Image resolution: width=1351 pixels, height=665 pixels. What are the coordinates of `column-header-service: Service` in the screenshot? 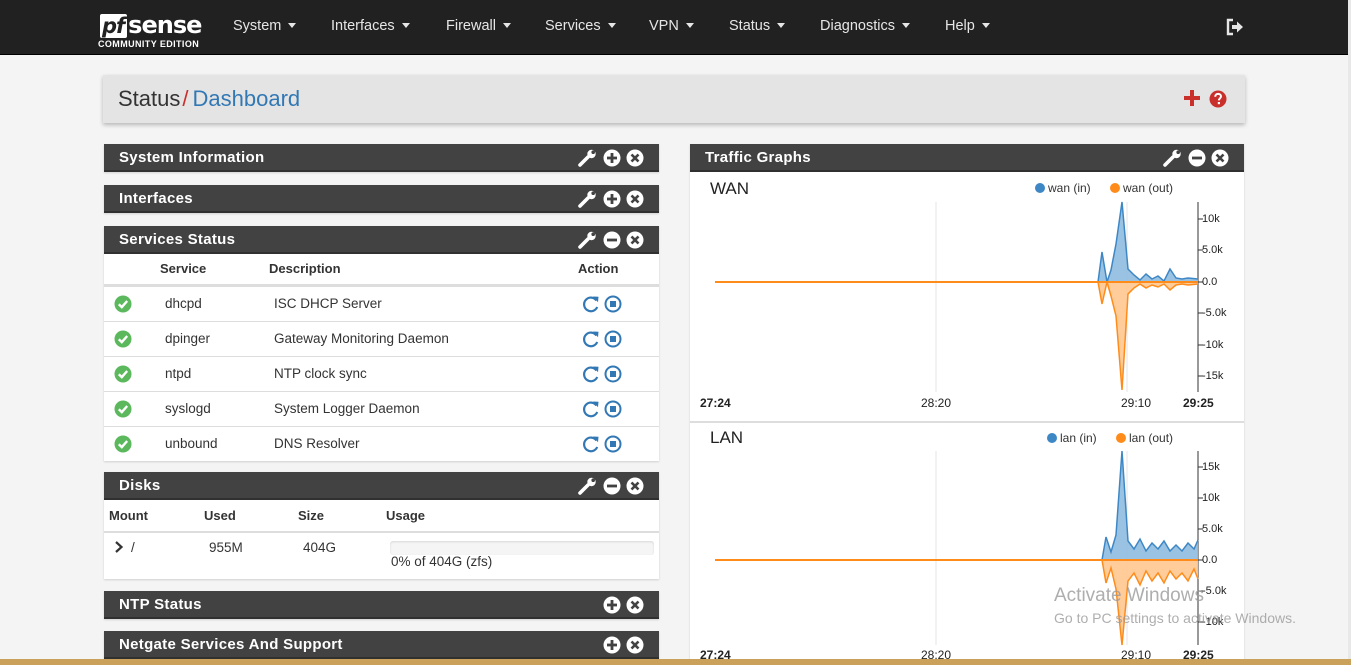 It's located at (183, 268).